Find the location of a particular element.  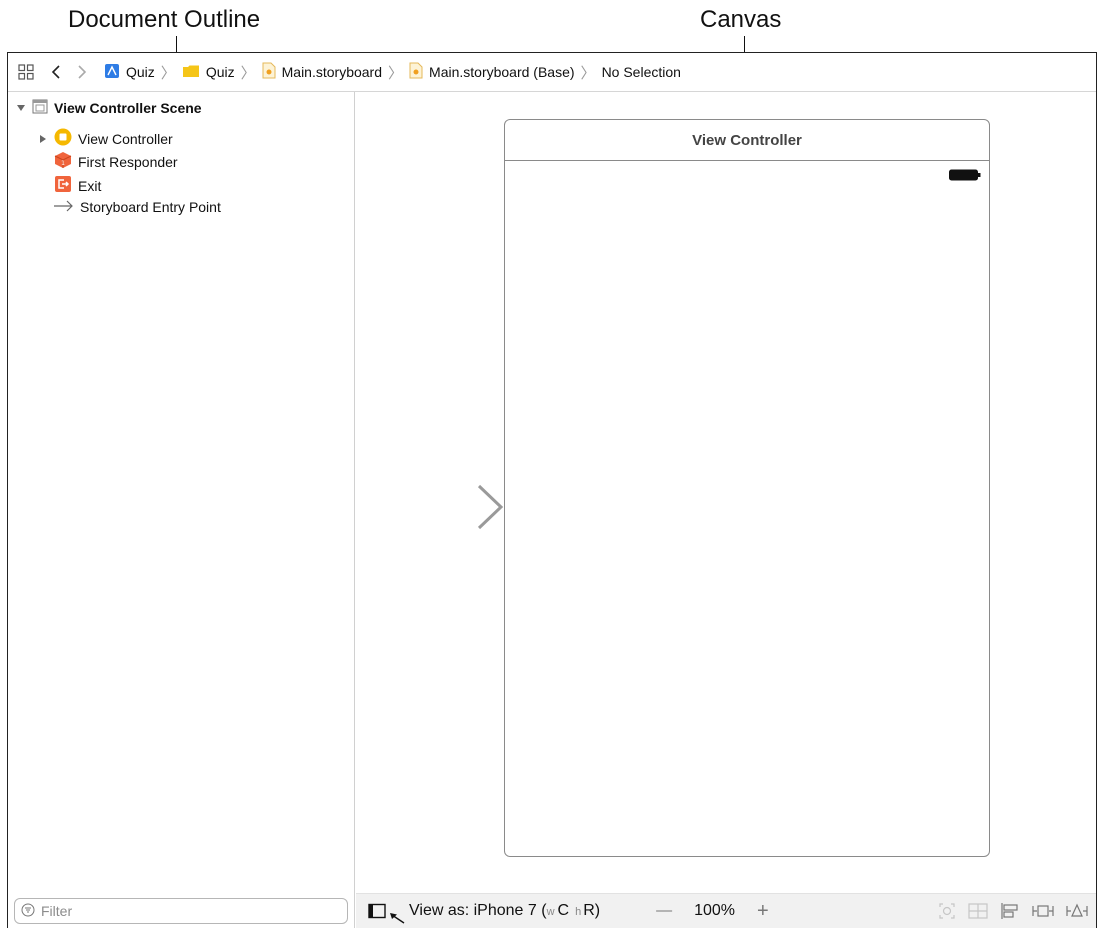

crumb-no-selection: No Selection is located at coordinates (641, 72).